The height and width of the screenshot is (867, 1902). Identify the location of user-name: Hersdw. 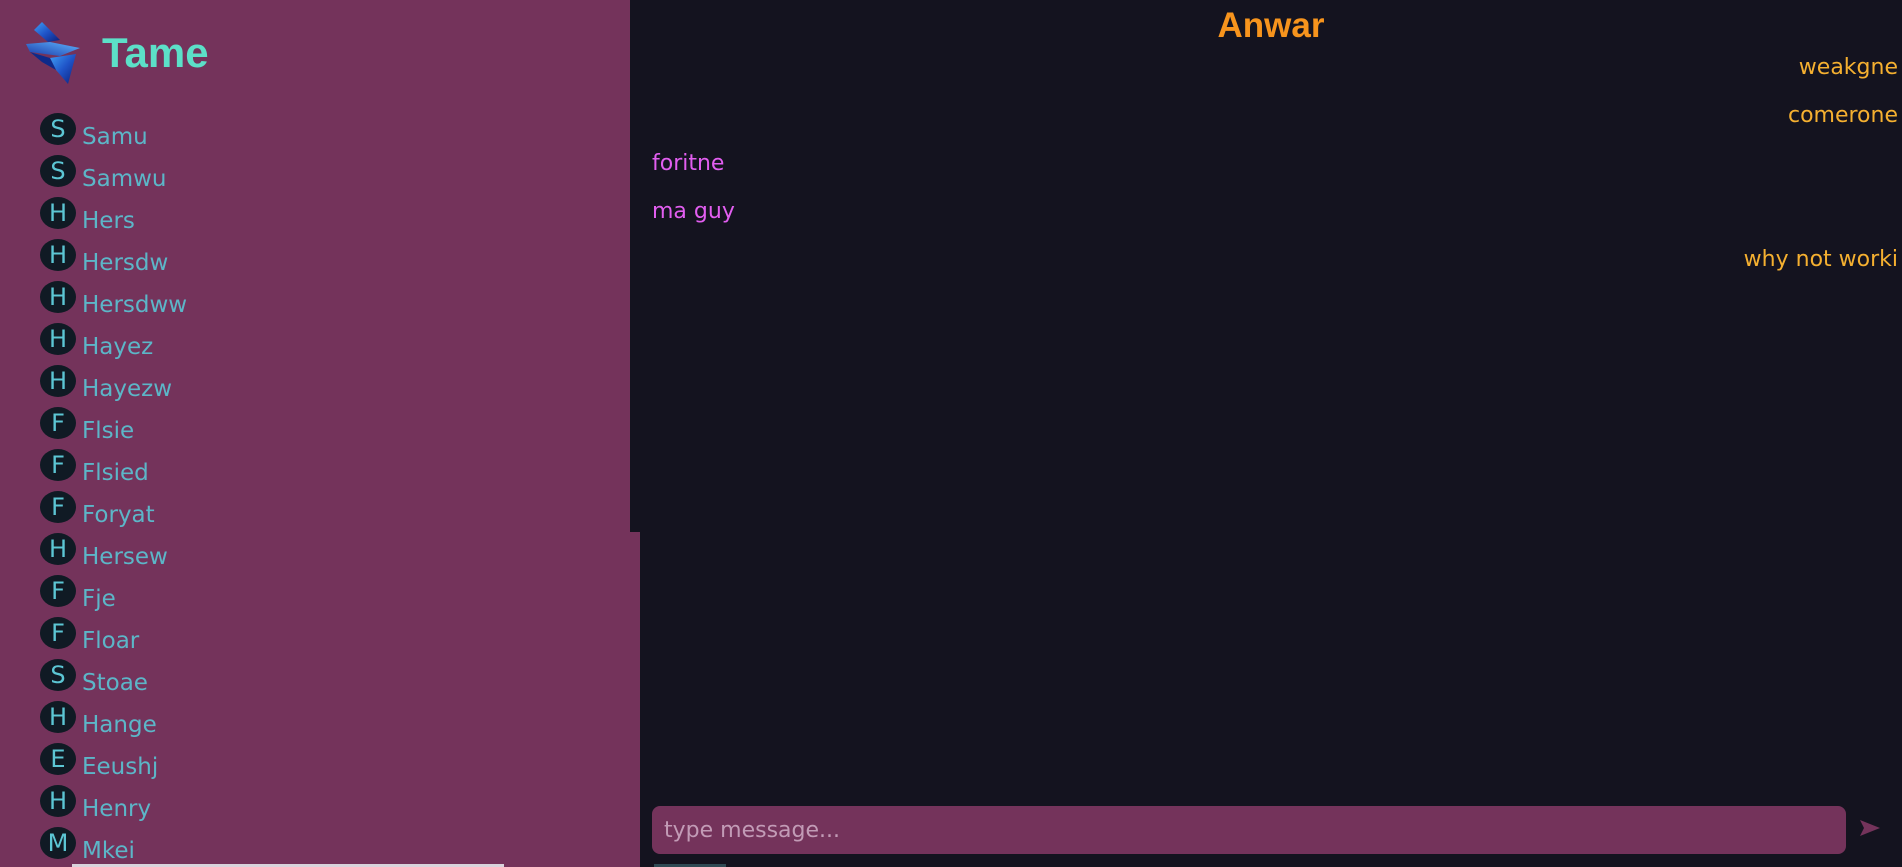
(125, 263).